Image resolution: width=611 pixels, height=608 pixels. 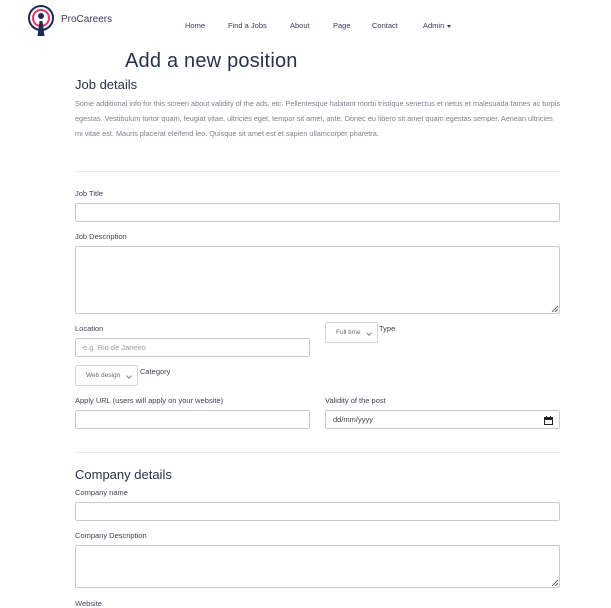 I want to click on job-details-heading: Job details, so click(x=106, y=84).